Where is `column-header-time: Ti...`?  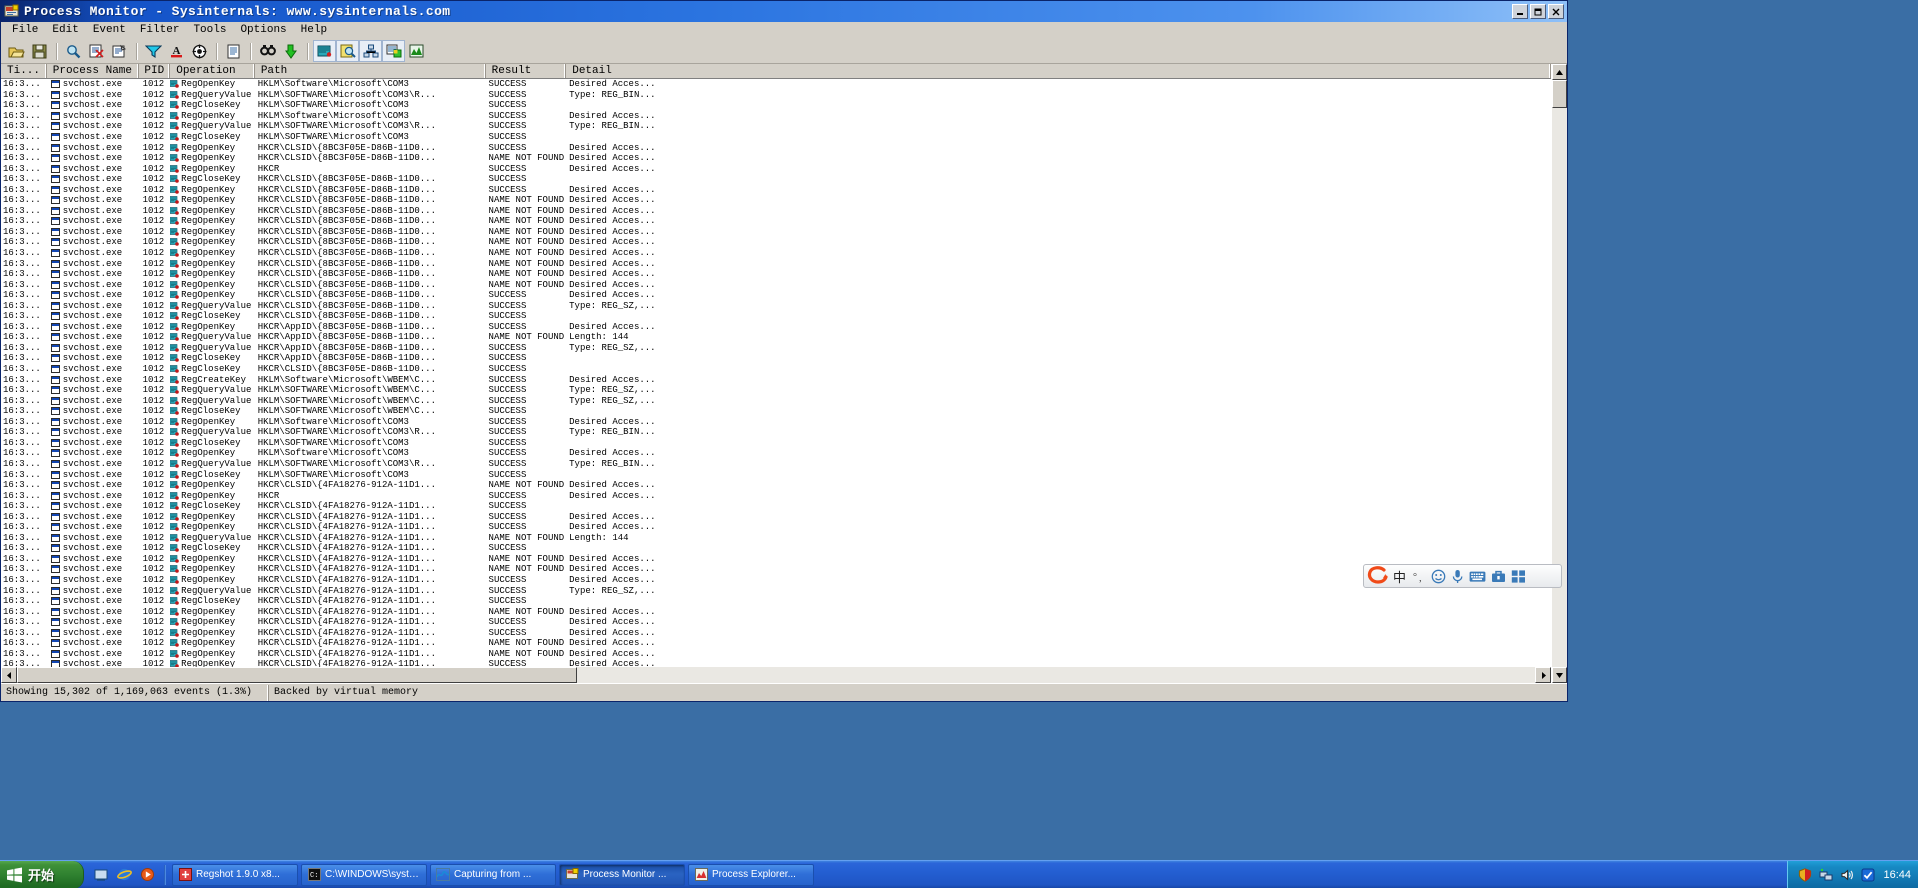 column-header-time: Ti... is located at coordinates (24, 71).